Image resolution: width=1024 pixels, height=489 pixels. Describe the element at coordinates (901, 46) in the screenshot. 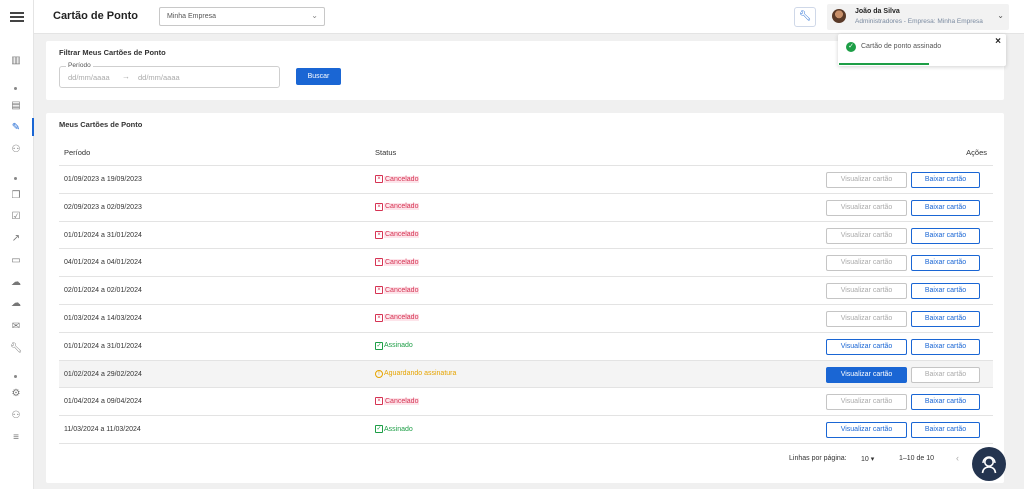

I see `toast-message: Cartão de ponto assinado` at that location.